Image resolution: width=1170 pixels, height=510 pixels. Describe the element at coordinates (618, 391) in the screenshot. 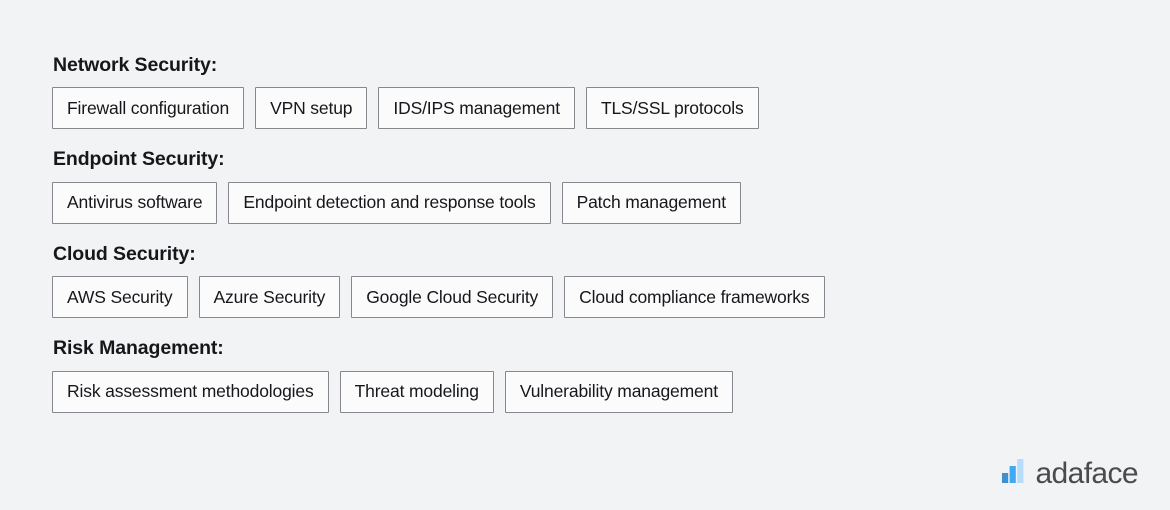

I see `skill-tag: Vulnerability management` at that location.